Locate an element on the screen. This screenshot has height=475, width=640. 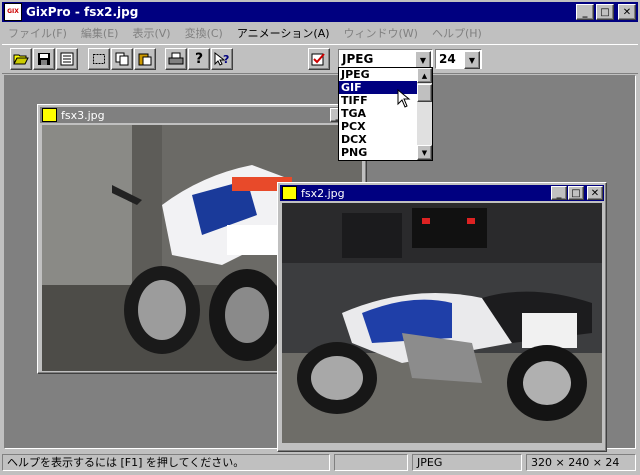
depth-combo-value: 24 is located at coordinates (447, 59).